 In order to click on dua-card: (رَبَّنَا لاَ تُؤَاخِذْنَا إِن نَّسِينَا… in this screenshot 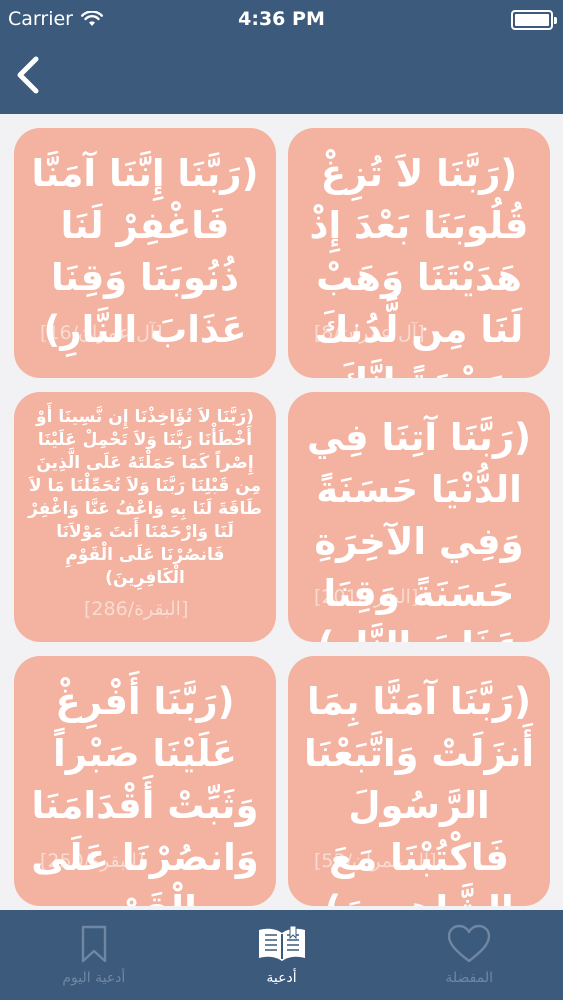, I will do `click(145, 517)`.